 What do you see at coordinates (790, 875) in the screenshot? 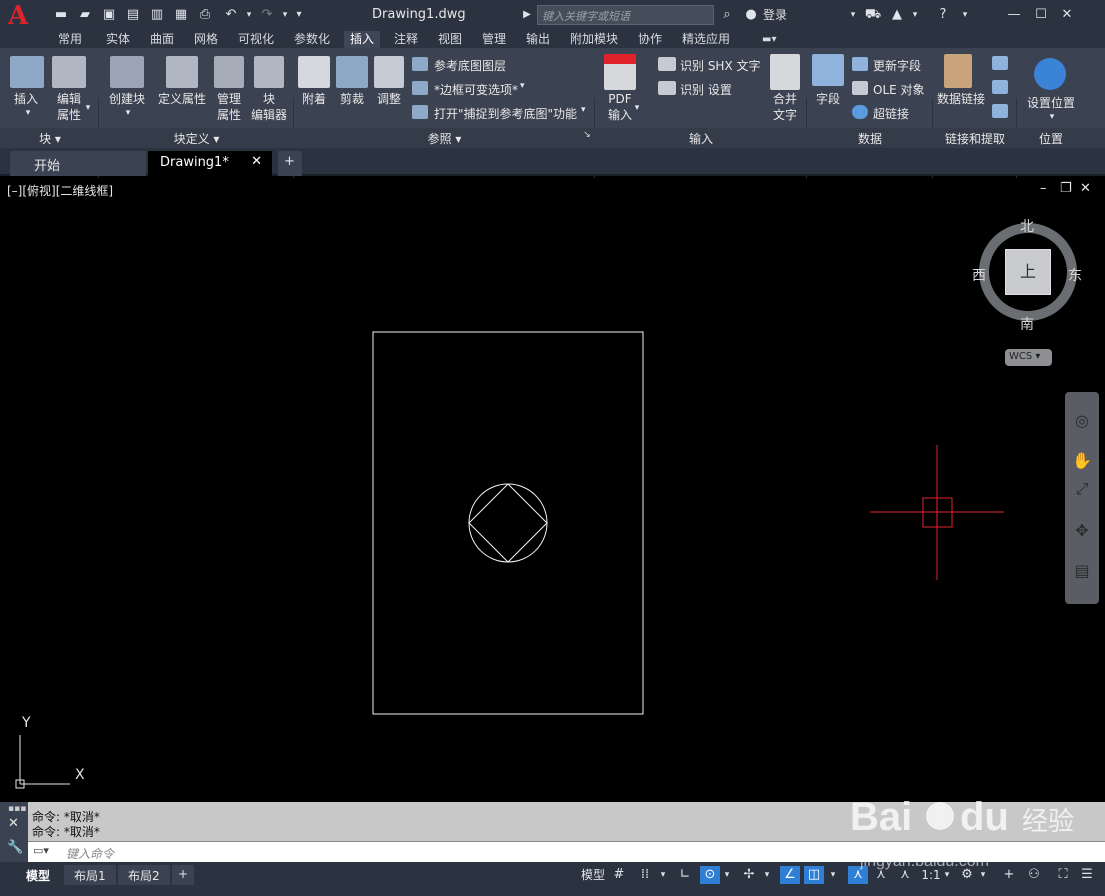
I see `object-snap-tracking-icon: ∠` at bounding box center [790, 875].